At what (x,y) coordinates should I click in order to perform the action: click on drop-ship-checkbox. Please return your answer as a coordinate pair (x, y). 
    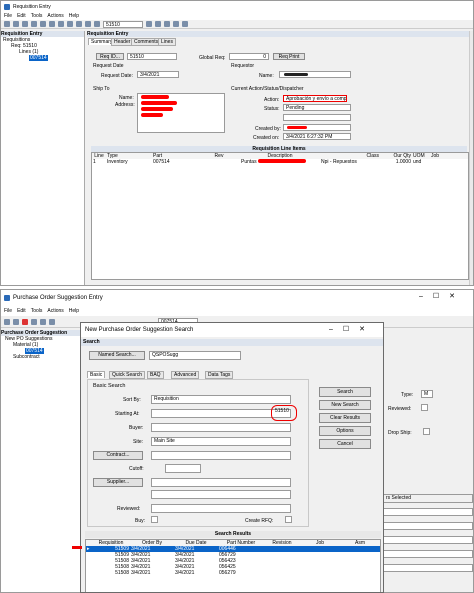
    Looking at the image, I should click on (426, 431).